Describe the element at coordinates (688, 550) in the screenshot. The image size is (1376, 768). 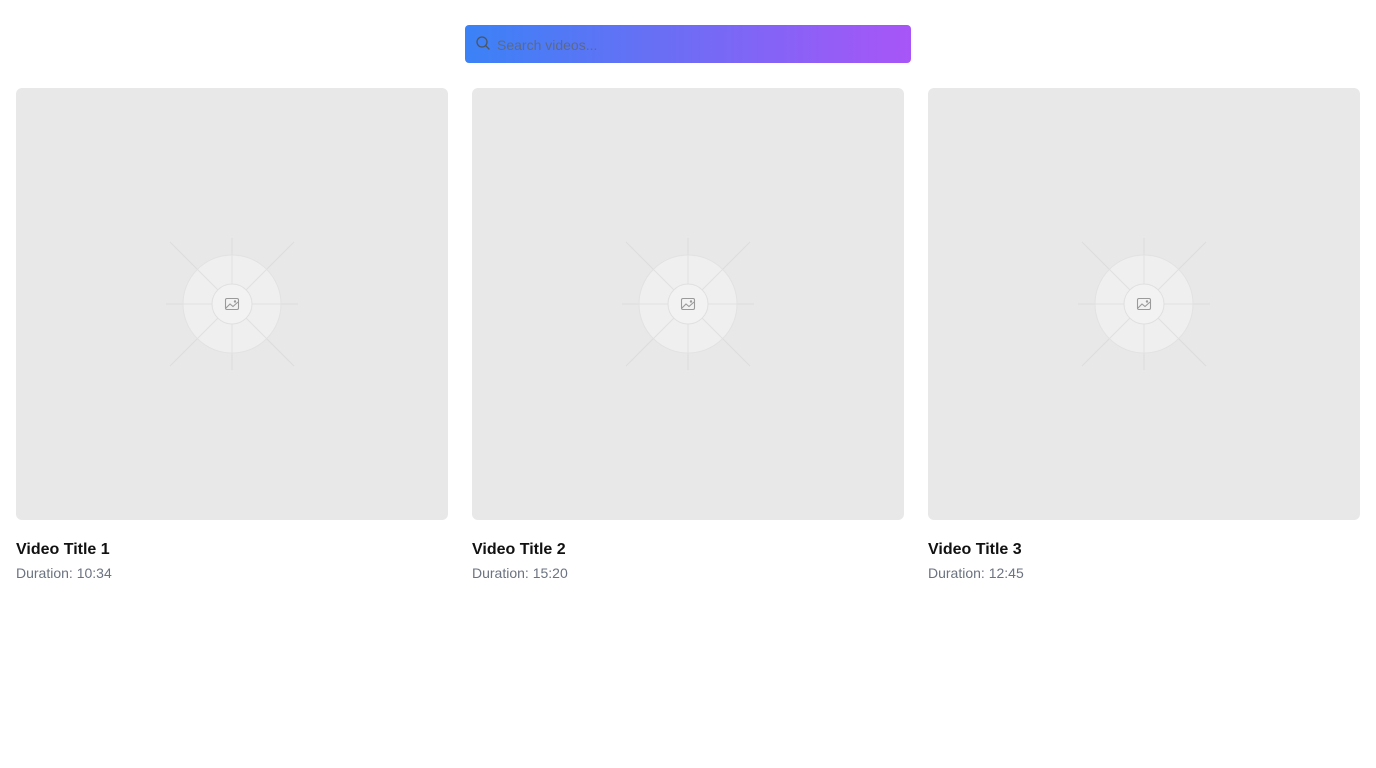
I see `video-title: Video Title 2` at that location.